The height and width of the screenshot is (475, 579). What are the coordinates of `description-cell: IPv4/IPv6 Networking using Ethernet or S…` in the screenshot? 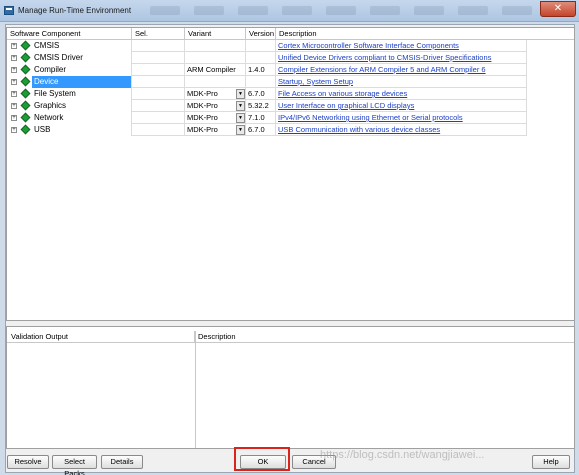 It's located at (401, 118).